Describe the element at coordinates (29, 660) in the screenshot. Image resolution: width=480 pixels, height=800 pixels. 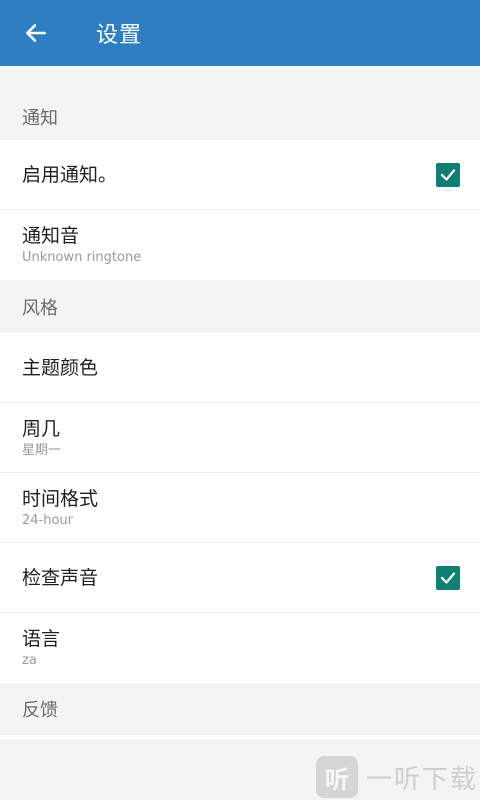
I see `language-value: za` at that location.